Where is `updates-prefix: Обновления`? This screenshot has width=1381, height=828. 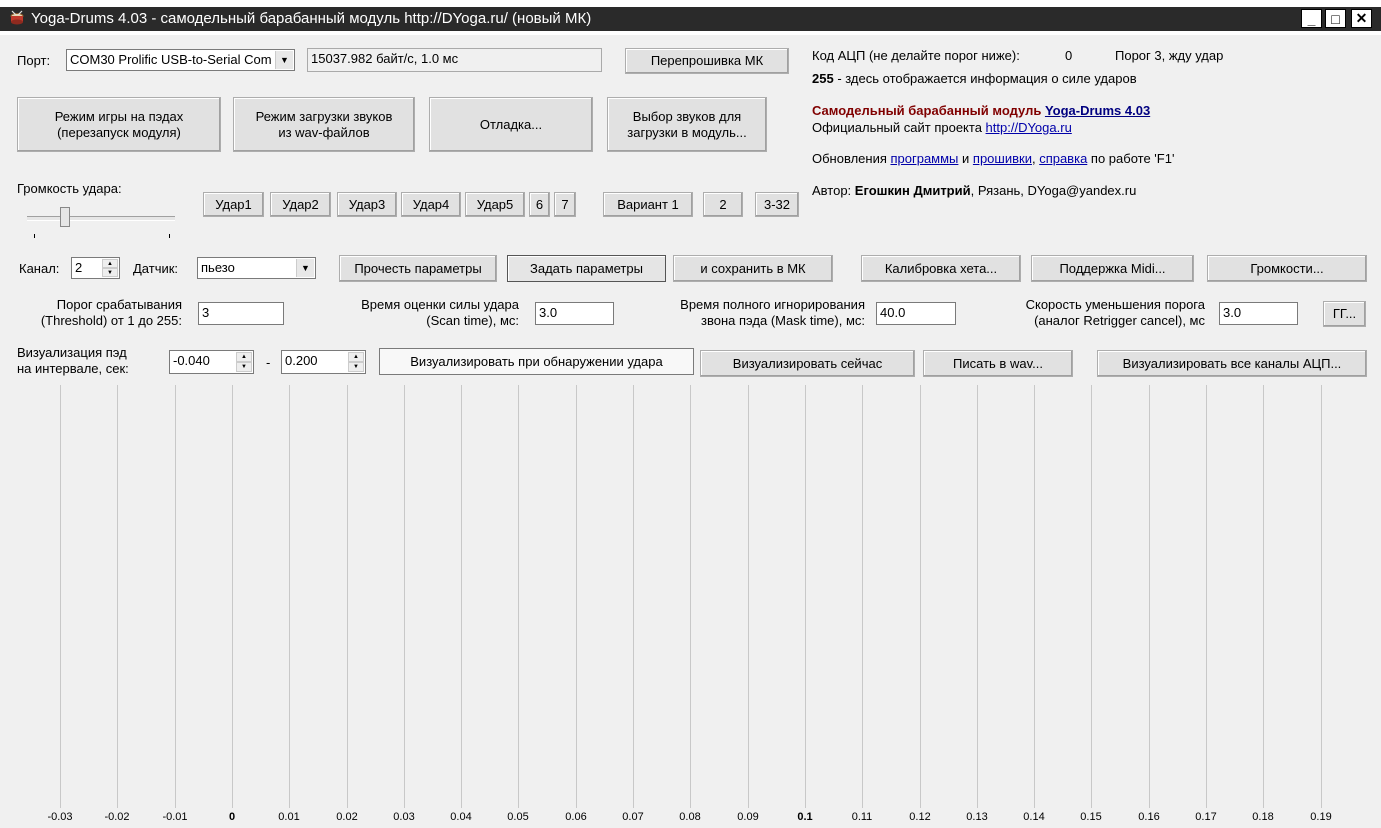
updates-prefix: Обновления is located at coordinates (851, 158).